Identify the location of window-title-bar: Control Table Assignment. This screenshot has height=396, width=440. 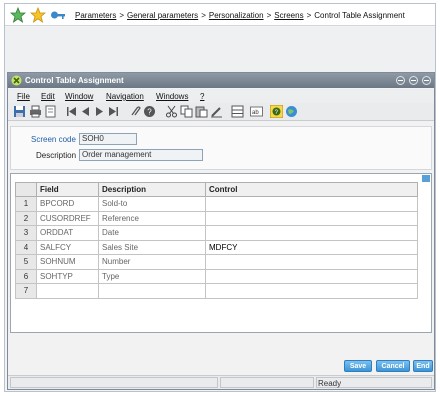
(221, 80).